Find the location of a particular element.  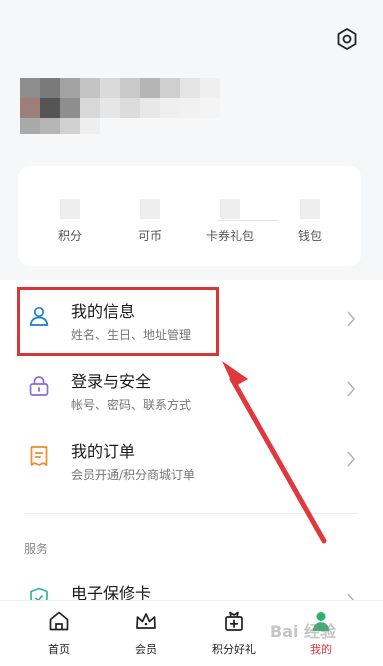

list-item-title: 登录与安全 is located at coordinates (111, 381).